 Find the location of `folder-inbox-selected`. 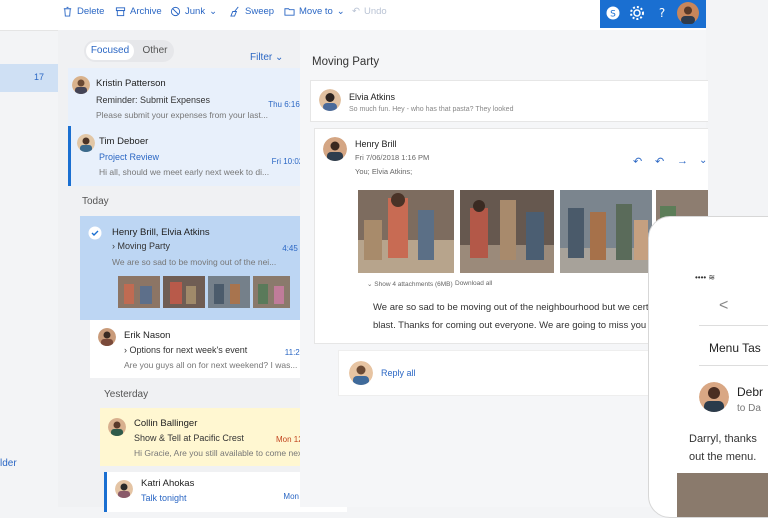

folder-inbox-selected is located at coordinates (29, 78).